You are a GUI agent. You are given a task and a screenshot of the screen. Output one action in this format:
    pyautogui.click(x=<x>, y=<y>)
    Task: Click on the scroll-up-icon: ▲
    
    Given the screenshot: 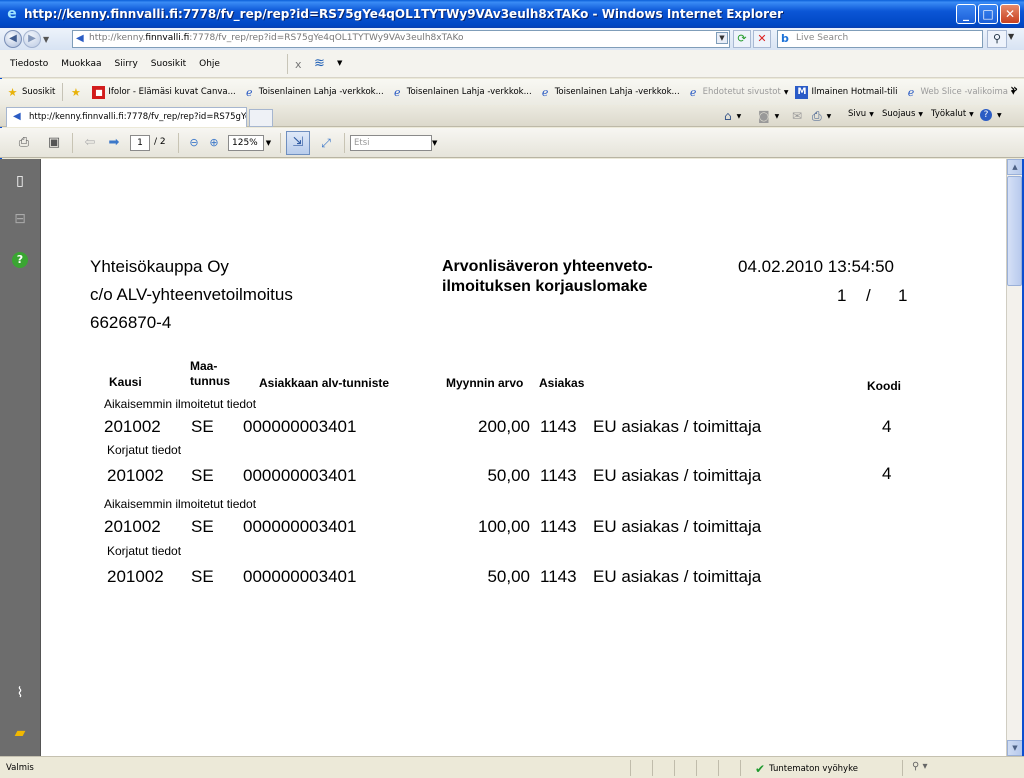 What is the action you would take?
    pyautogui.click(x=1015, y=167)
    